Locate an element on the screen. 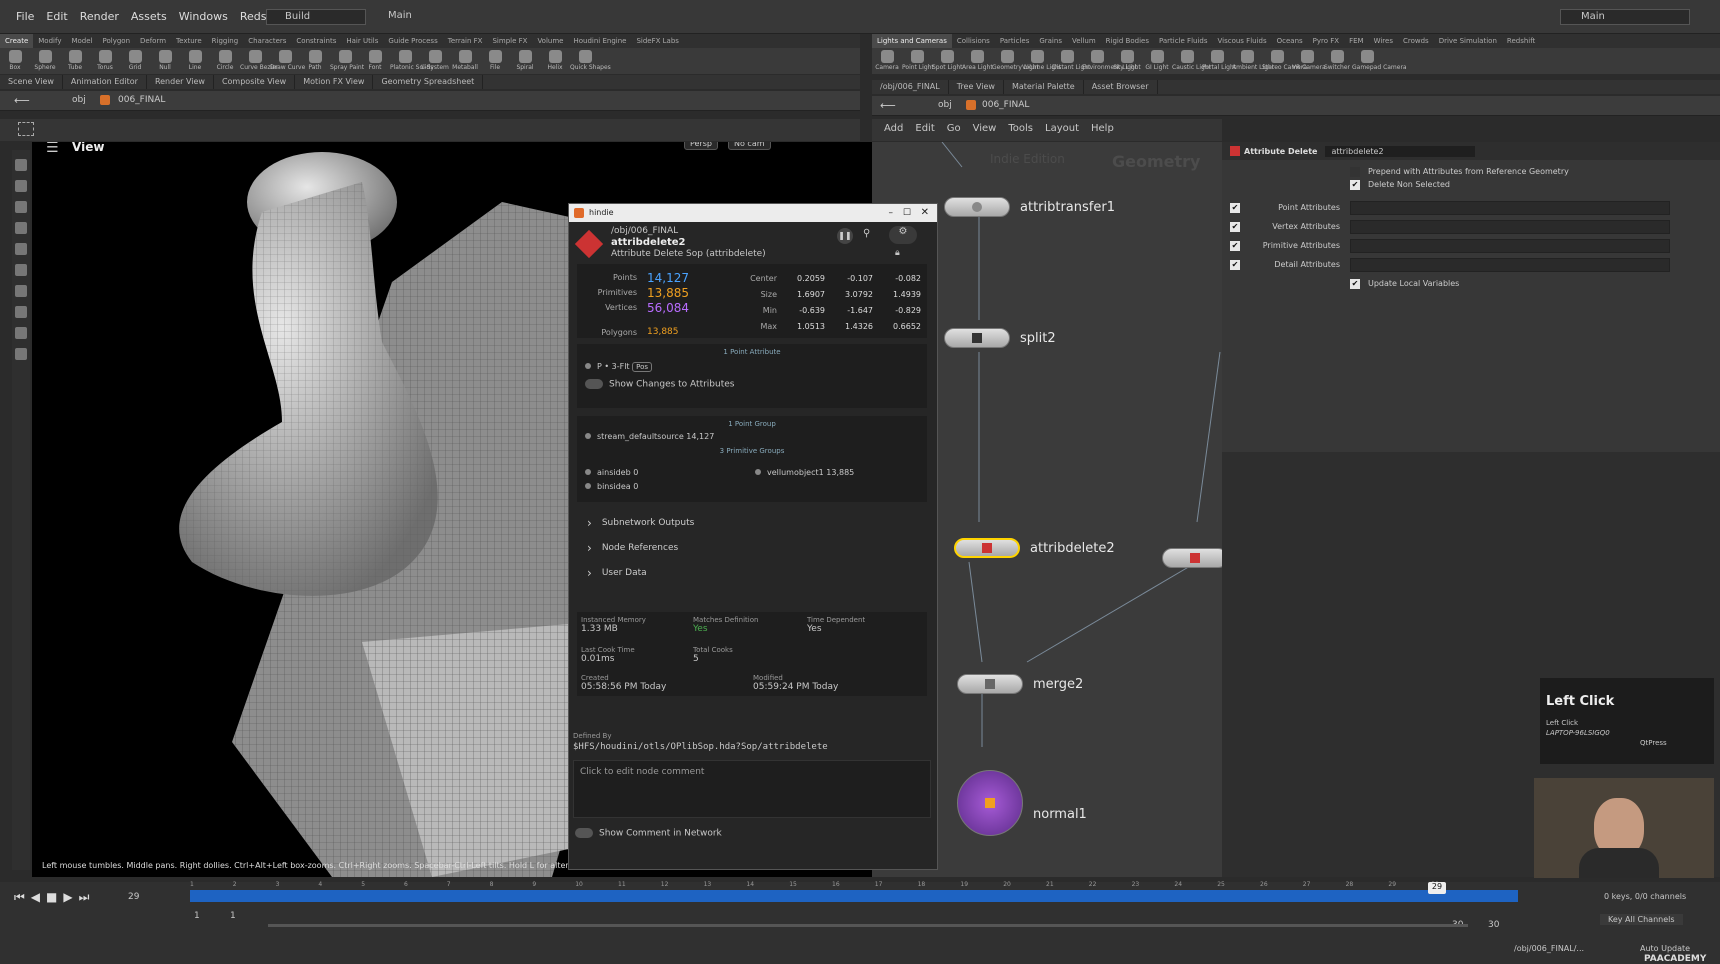 The width and height of the screenshot is (1720, 964). tool-grid: Grid is located at coordinates (135, 59).